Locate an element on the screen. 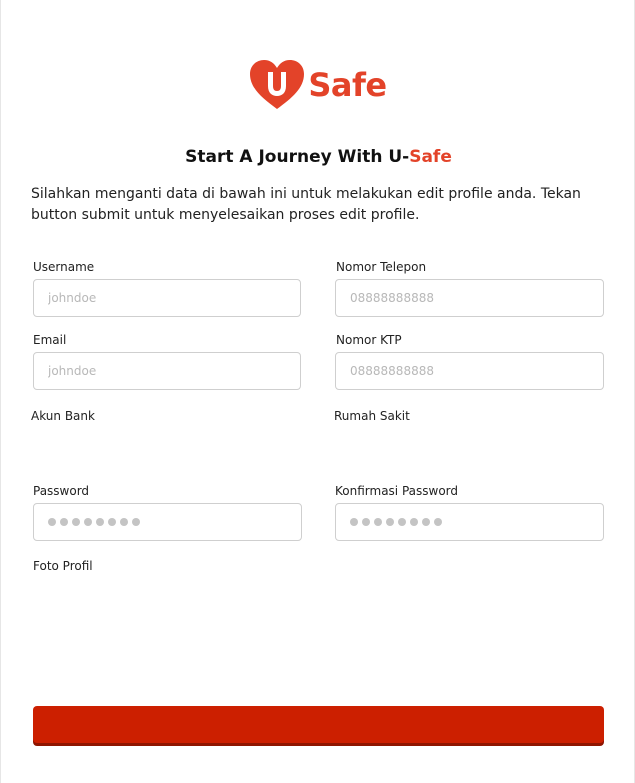 This screenshot has height=783, width=635. password-input is located at coordinates (167, 522).